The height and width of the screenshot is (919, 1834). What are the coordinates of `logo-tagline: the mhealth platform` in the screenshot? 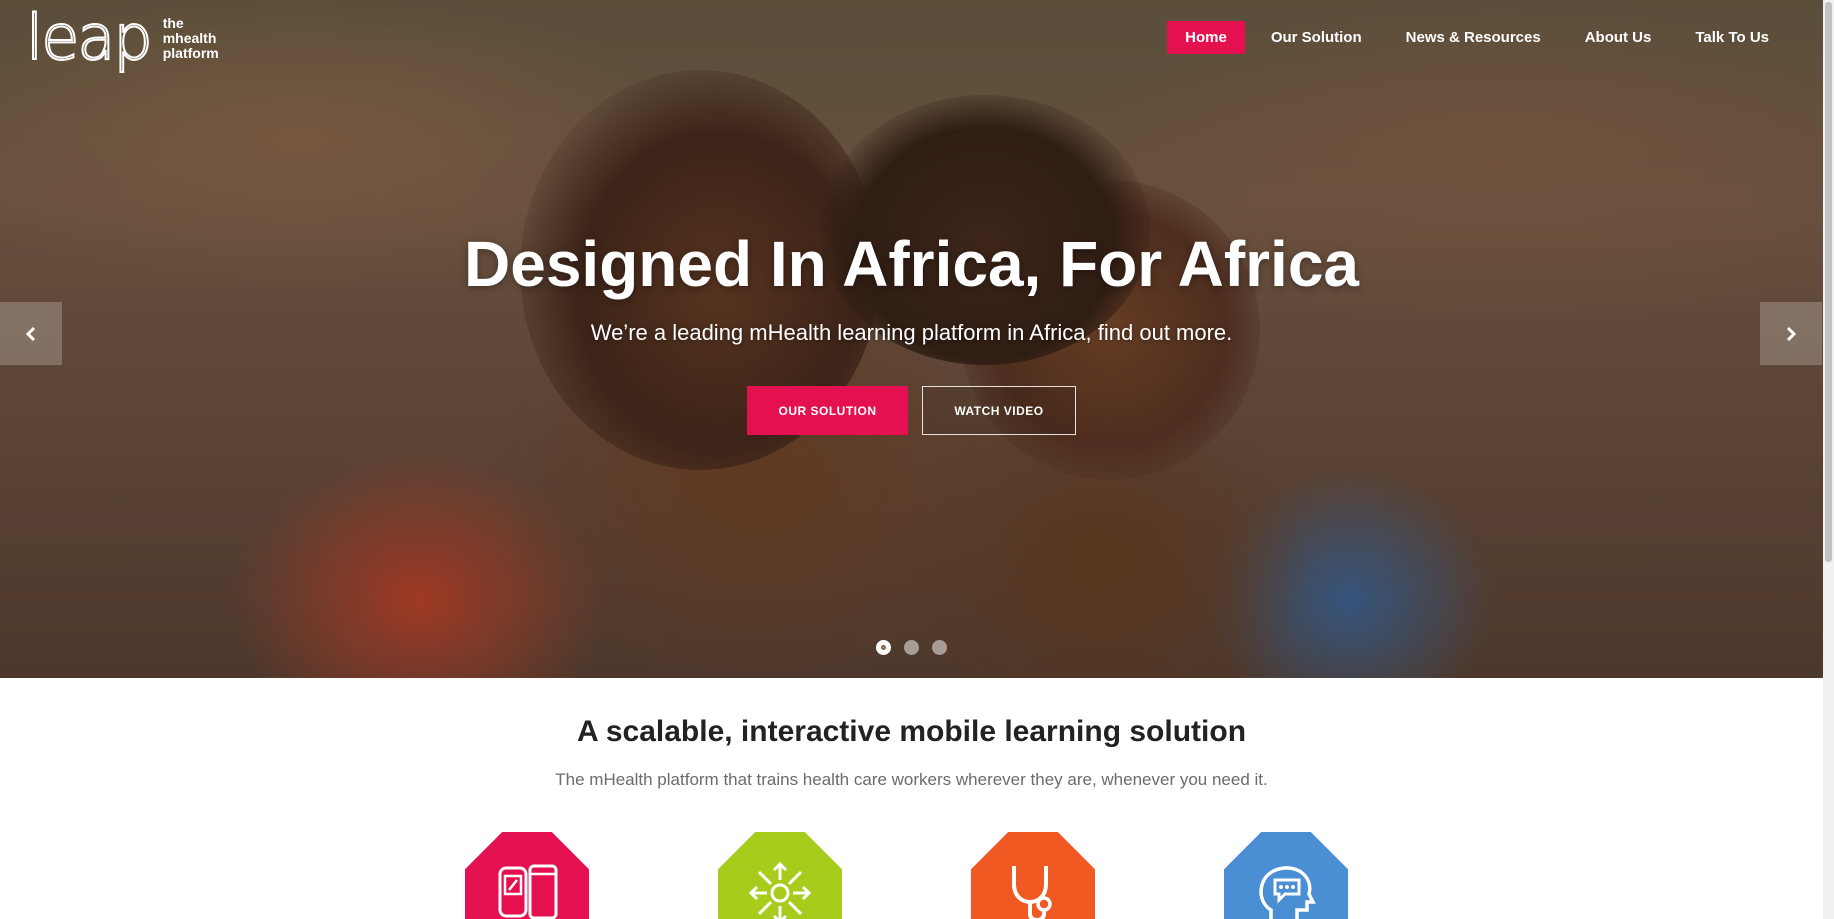 It's located at (190, 37).